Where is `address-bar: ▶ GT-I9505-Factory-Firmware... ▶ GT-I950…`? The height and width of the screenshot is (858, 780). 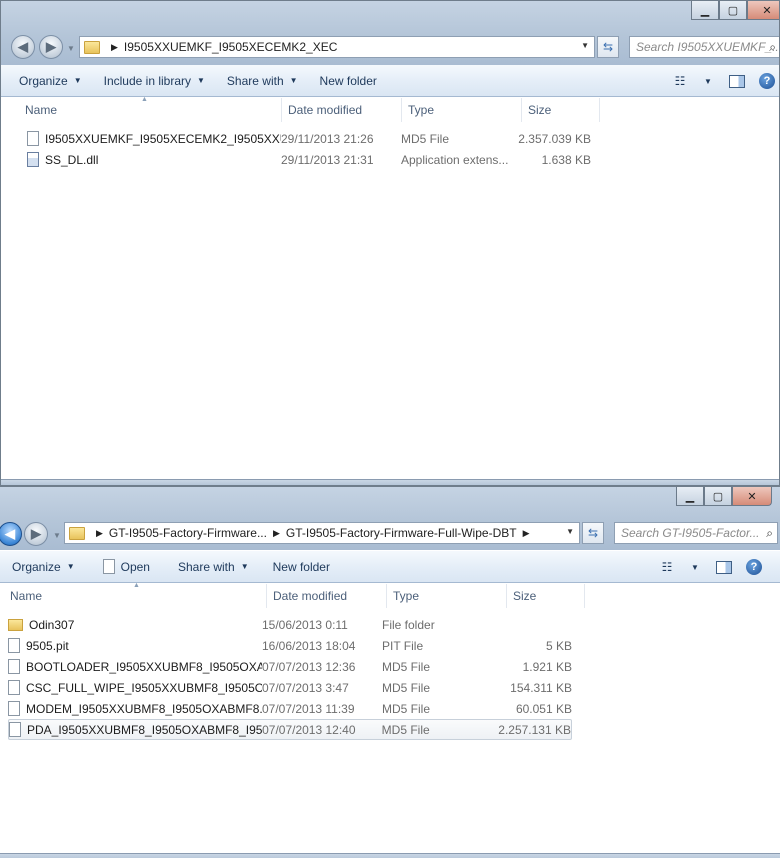
address-bar: ▶ GT-I9505-Factory-Firmware... ▶ GT-I950… is located at coordinates (322, 533).